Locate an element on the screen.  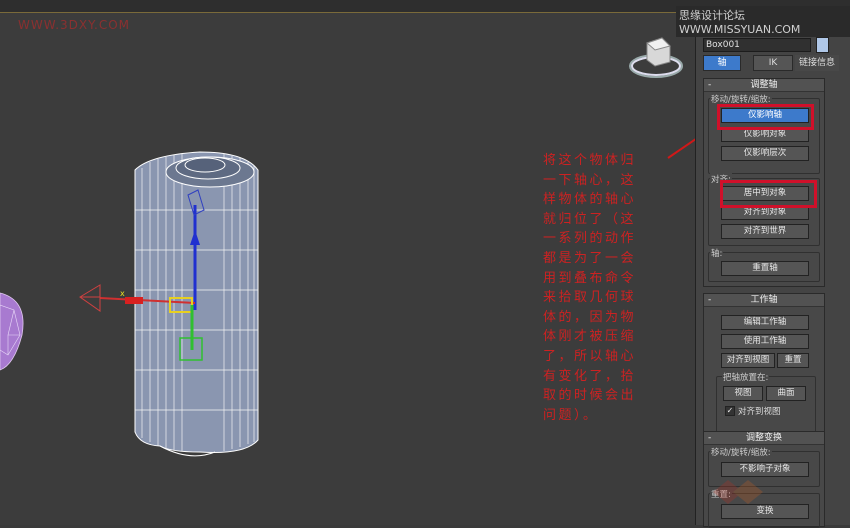
adjust-pivot-title: 调整轴 is located at coordinates (764, 85).